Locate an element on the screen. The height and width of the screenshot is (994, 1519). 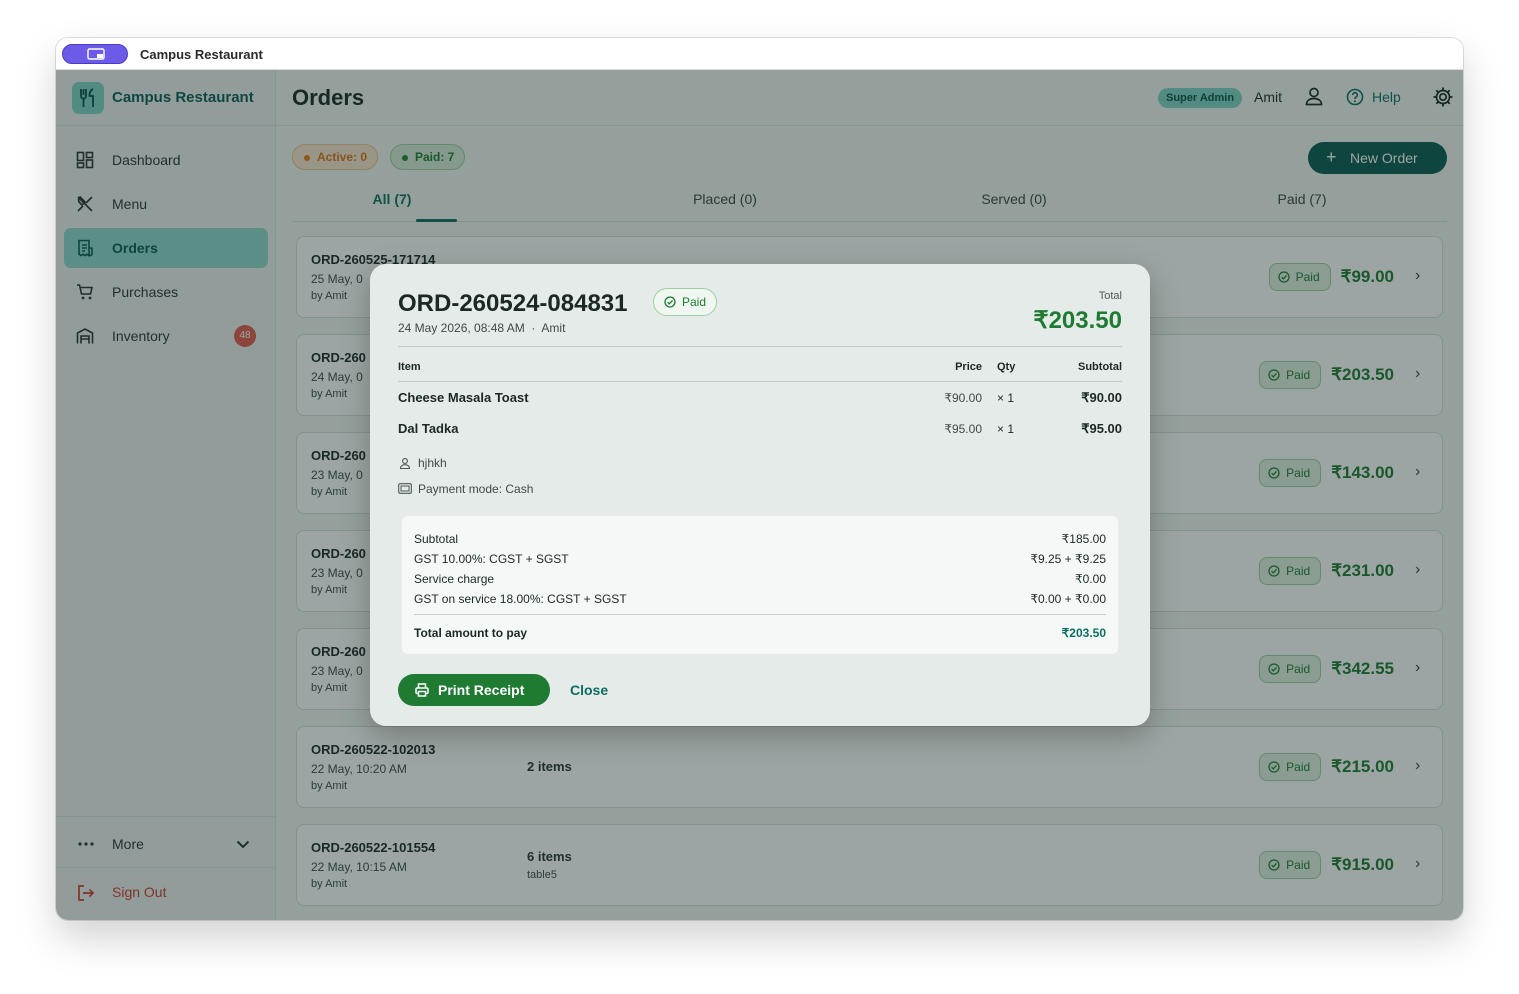
column-header-item: Item is located at coordinates (409, 367).